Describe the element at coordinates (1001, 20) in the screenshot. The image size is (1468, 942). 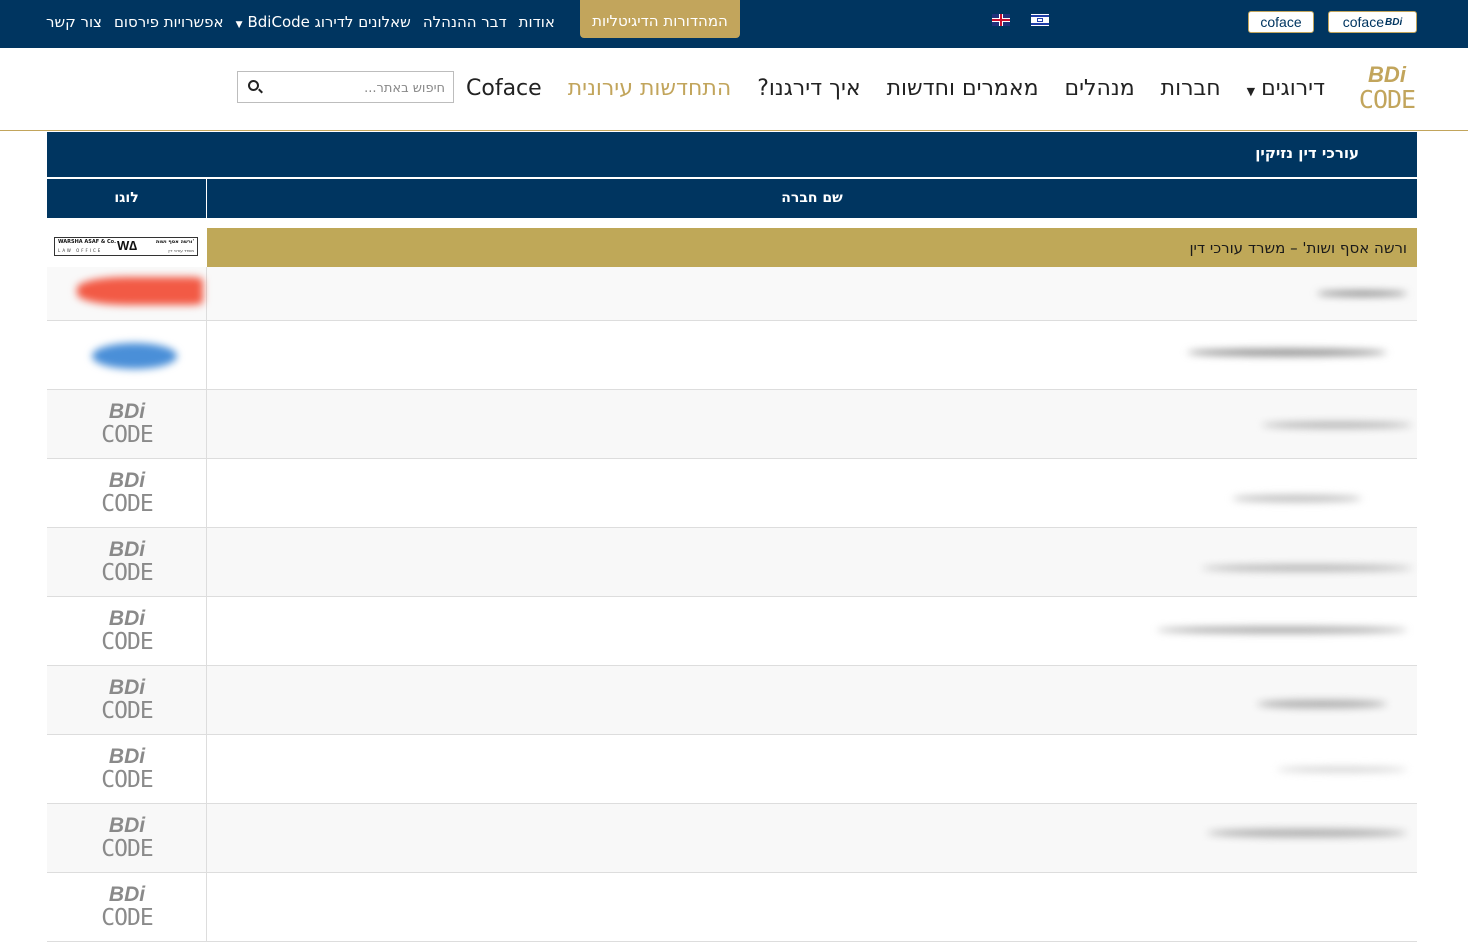
I see `uk-flag-icon` at that location.